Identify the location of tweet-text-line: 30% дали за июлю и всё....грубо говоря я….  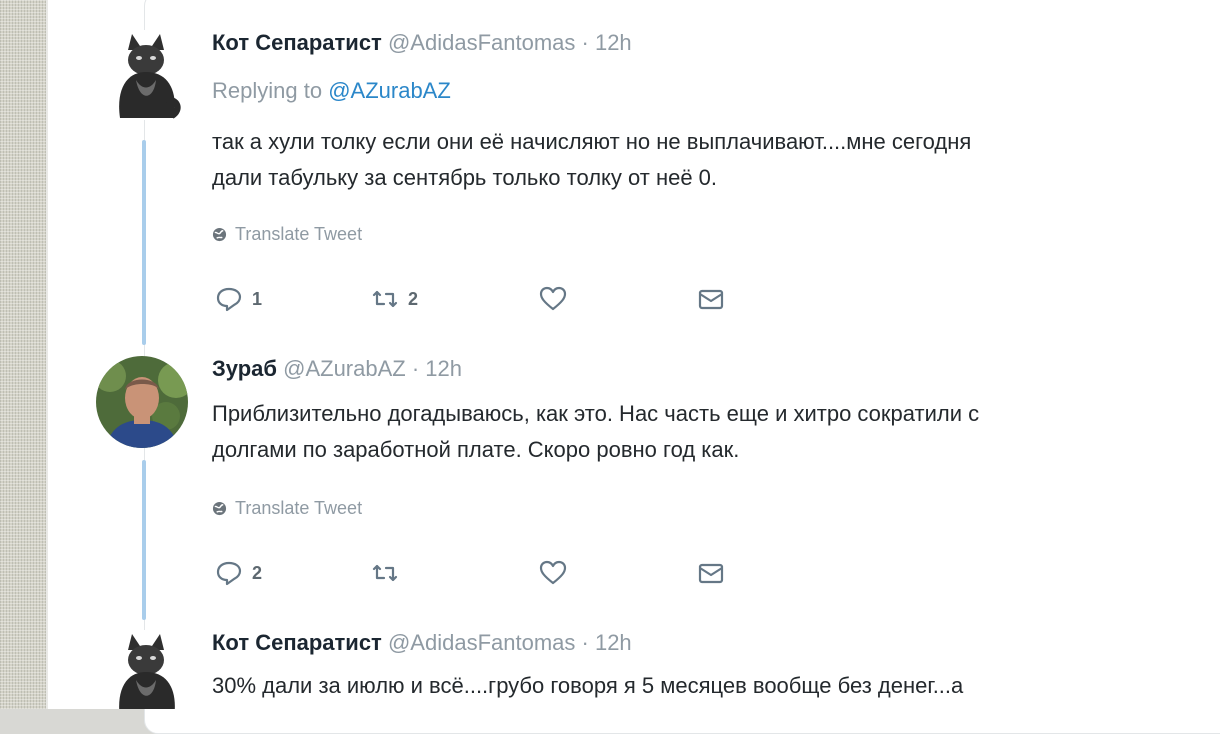
(588, 685).